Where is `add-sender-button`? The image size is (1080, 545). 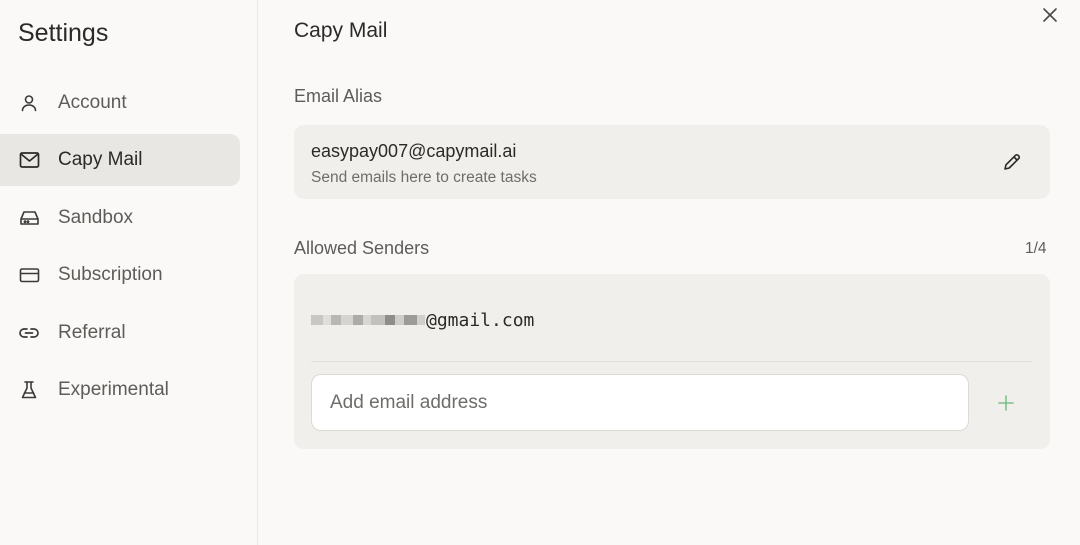
add-sender-button is located at coordinates (1006, 403).